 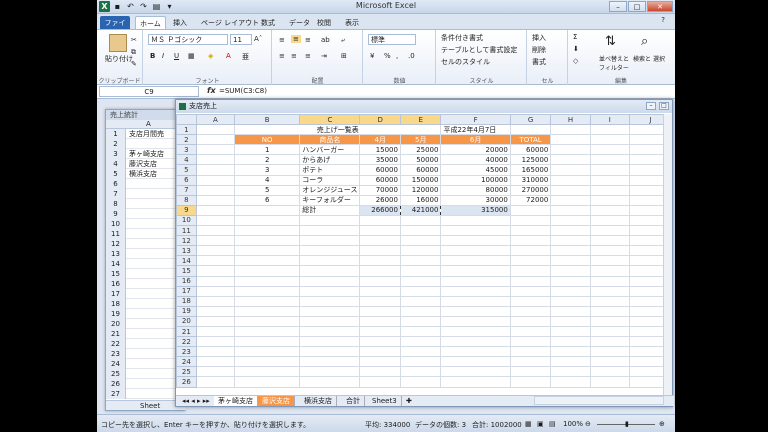 I want to click on data-cell: 5, so click(x=267, y=190).